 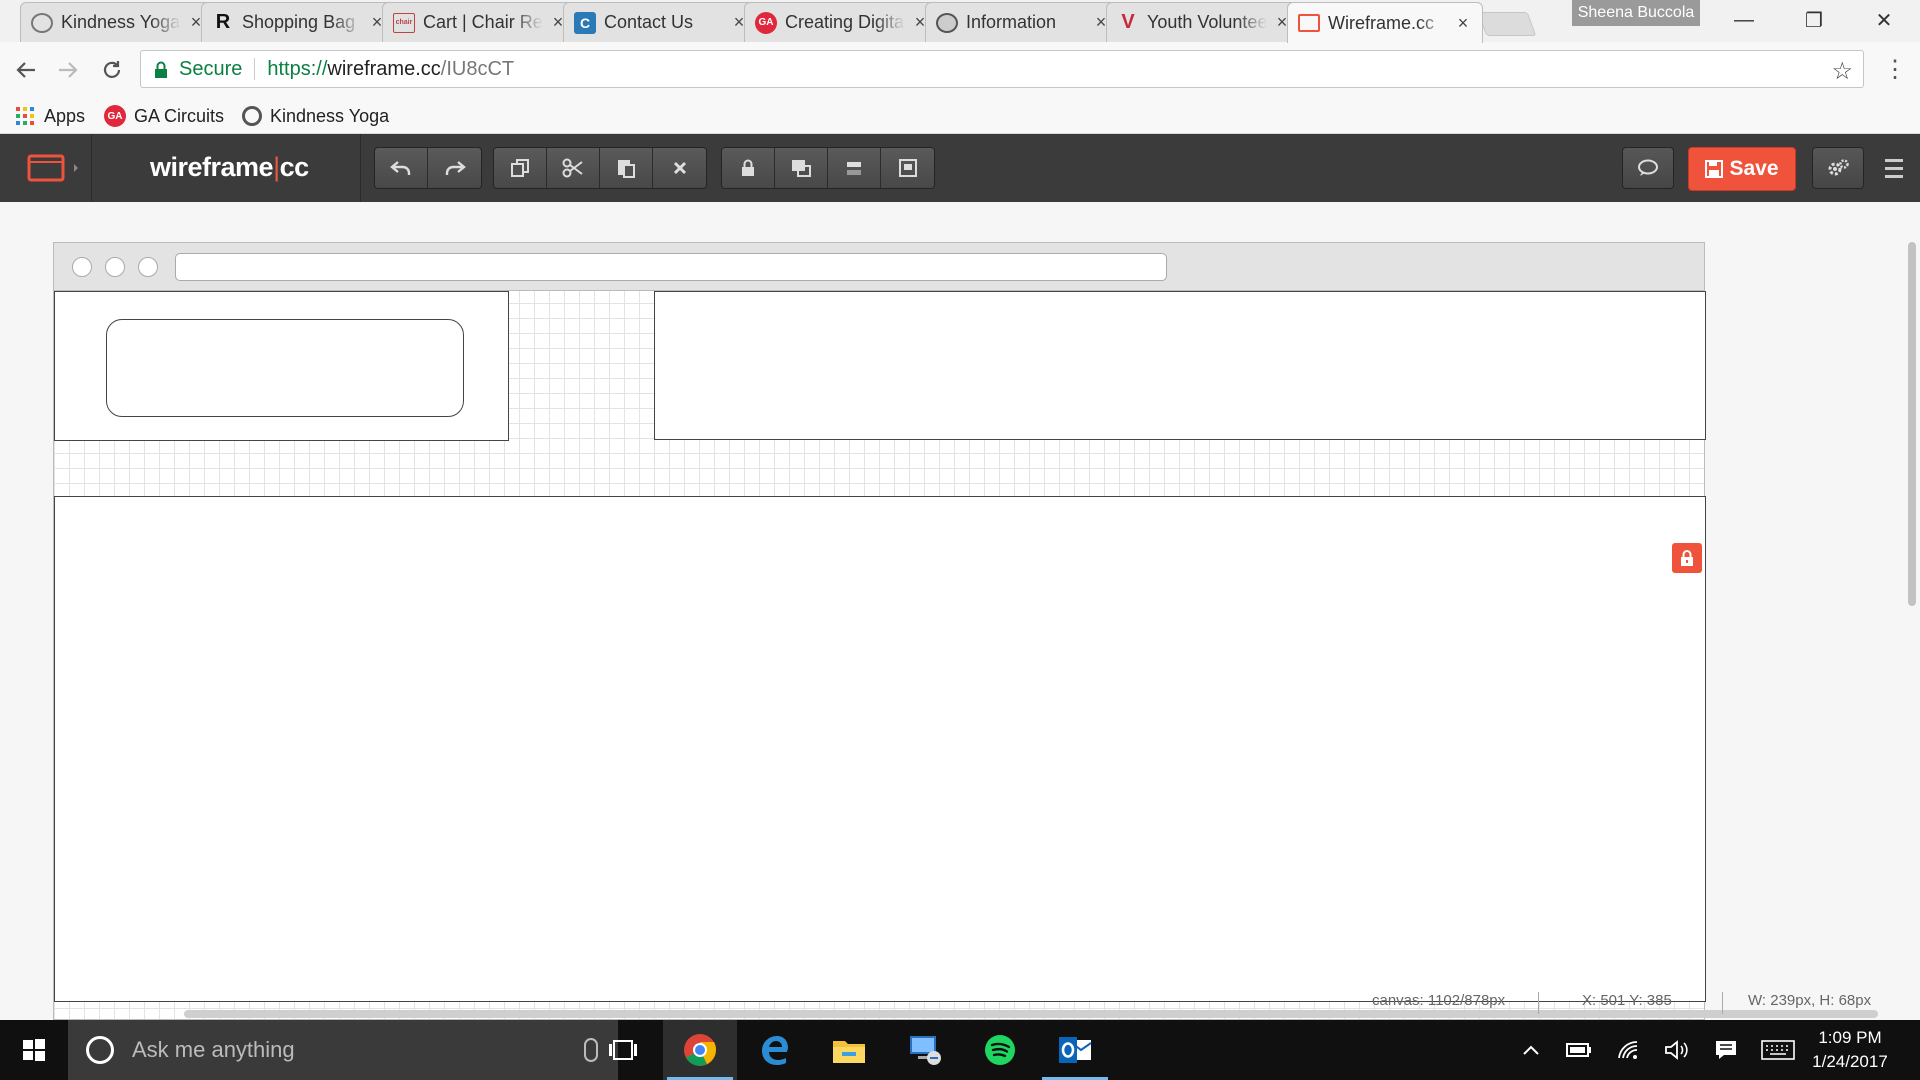 I want to click on tab-youth-volunteer: V Youth Volunteer ×, so click(x=1204, y=22).